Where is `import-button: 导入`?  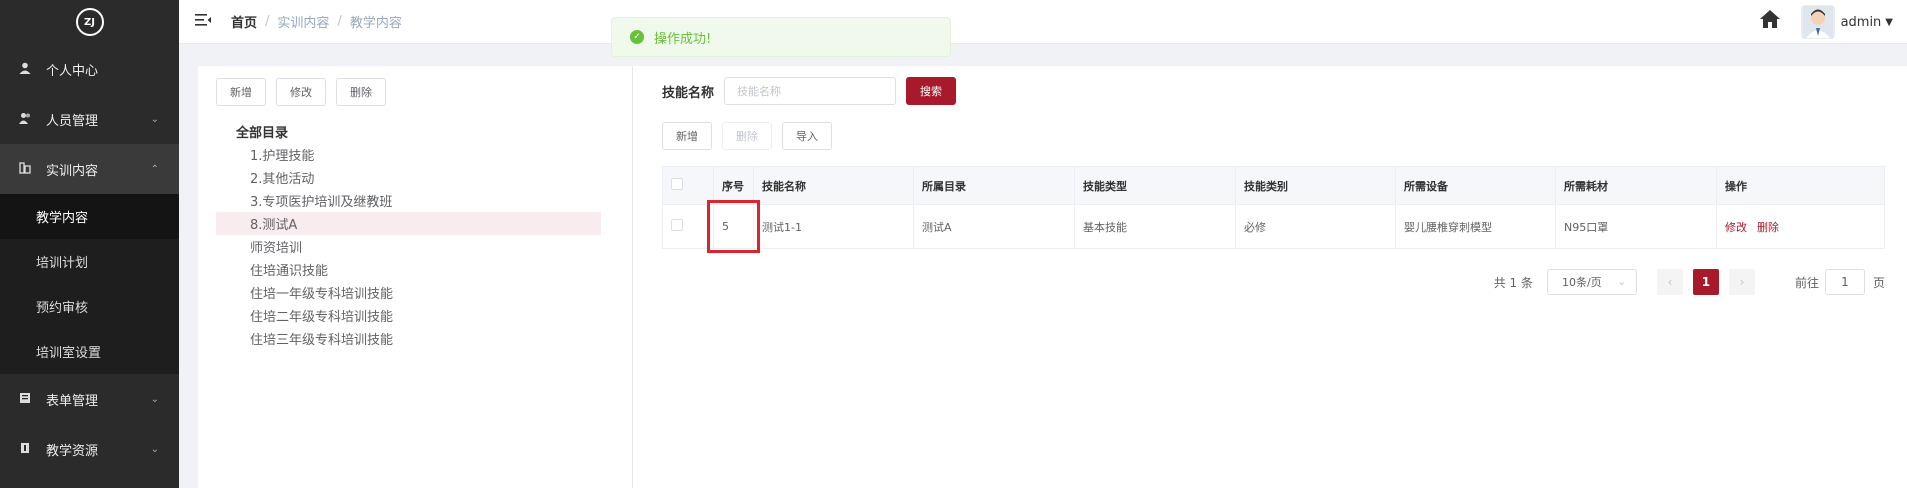 import-button: 导入 is located at coordinates (807, 136).